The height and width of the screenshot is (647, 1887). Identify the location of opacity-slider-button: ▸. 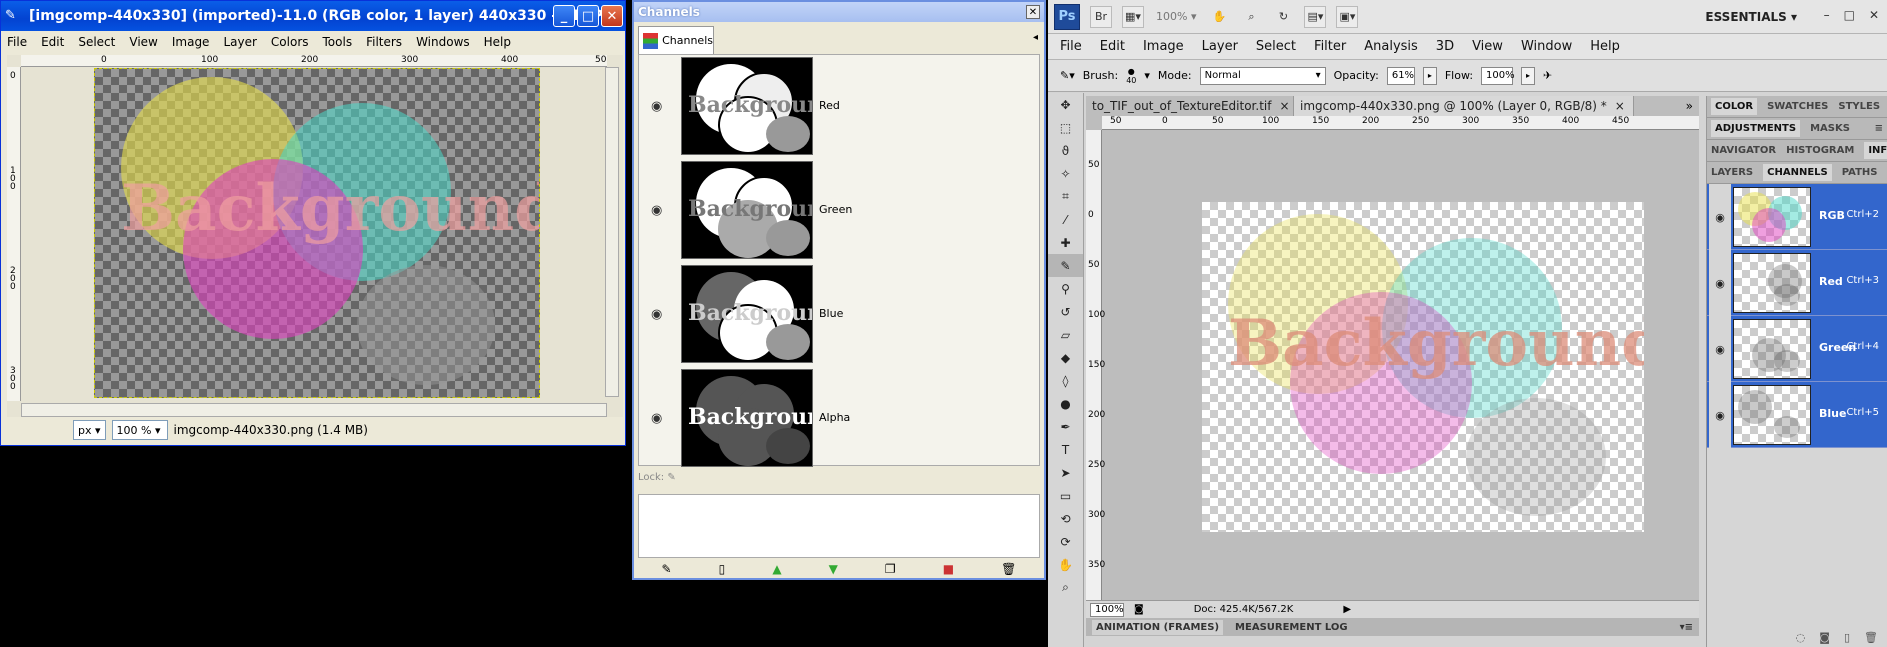
(1429, 75).